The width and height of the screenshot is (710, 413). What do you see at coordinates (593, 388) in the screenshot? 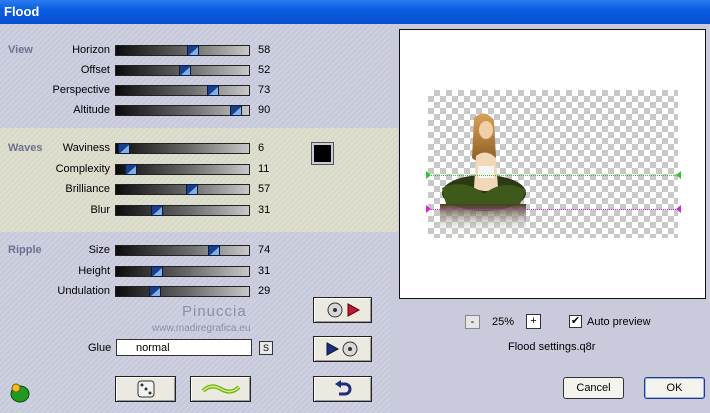
I see `cancel-button: Cancel` at bounding box center [593, 388].